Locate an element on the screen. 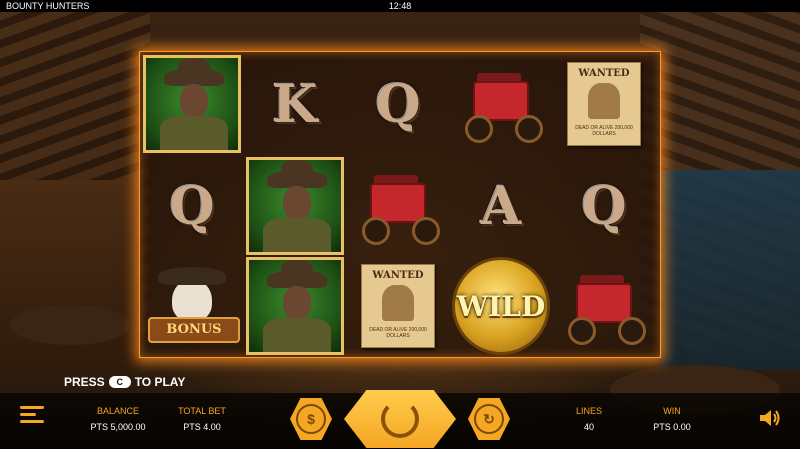 The height and width of the screenshot is (449, 800). coin-icon: $ is located at coordinates (311, 419).